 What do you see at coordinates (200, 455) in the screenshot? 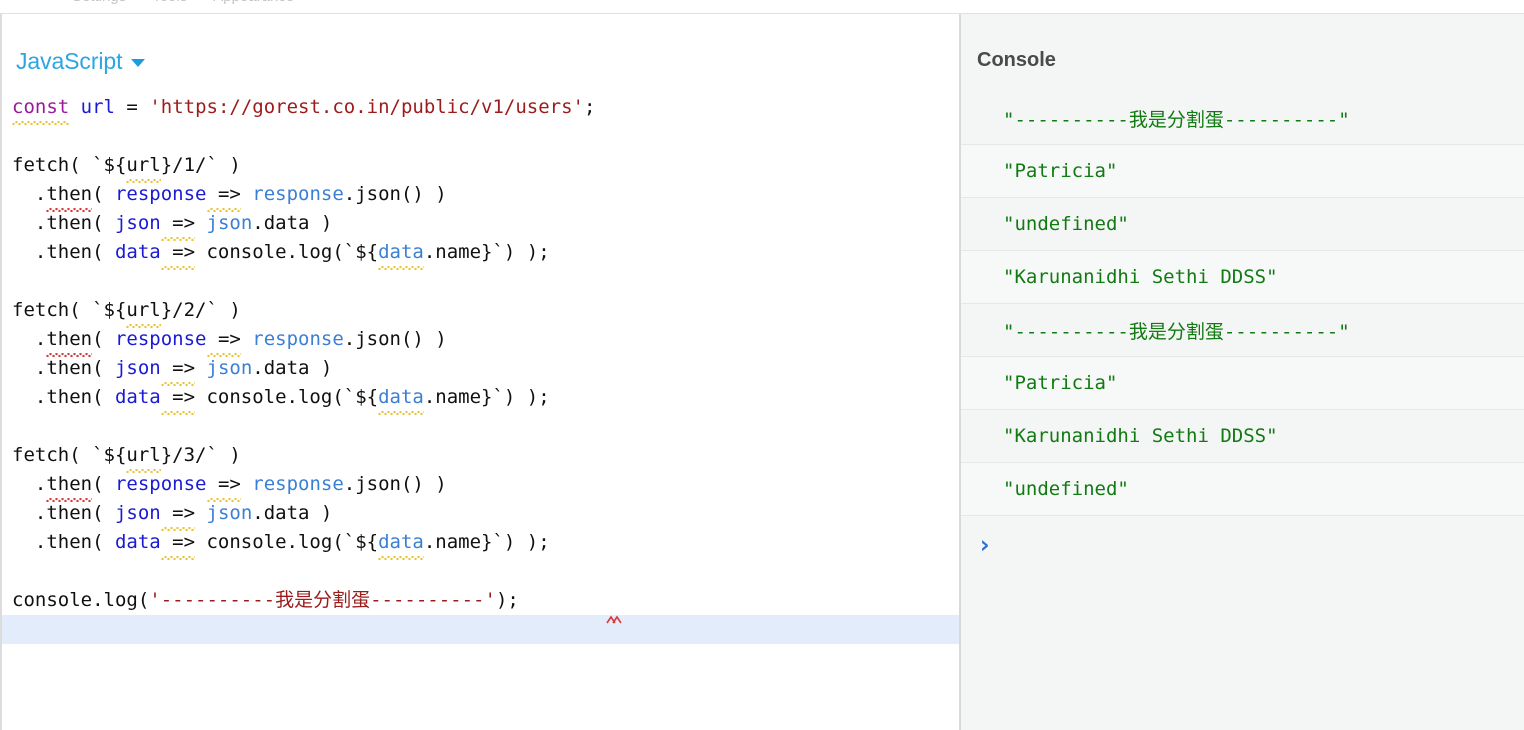
I see `code-token: }/3/` )` at bounding box center [200, 455].